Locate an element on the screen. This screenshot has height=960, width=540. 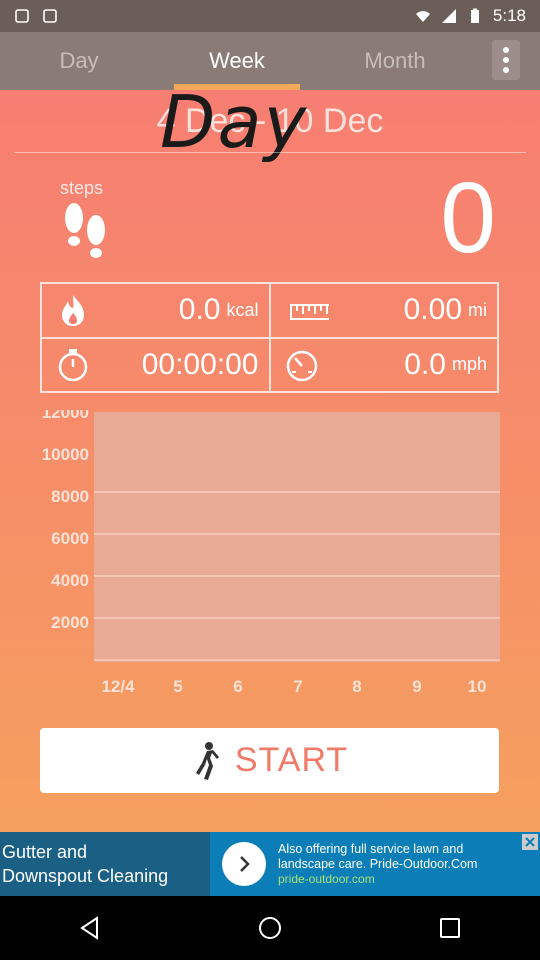
steps-label: steps is located at coordinates (82, 188).